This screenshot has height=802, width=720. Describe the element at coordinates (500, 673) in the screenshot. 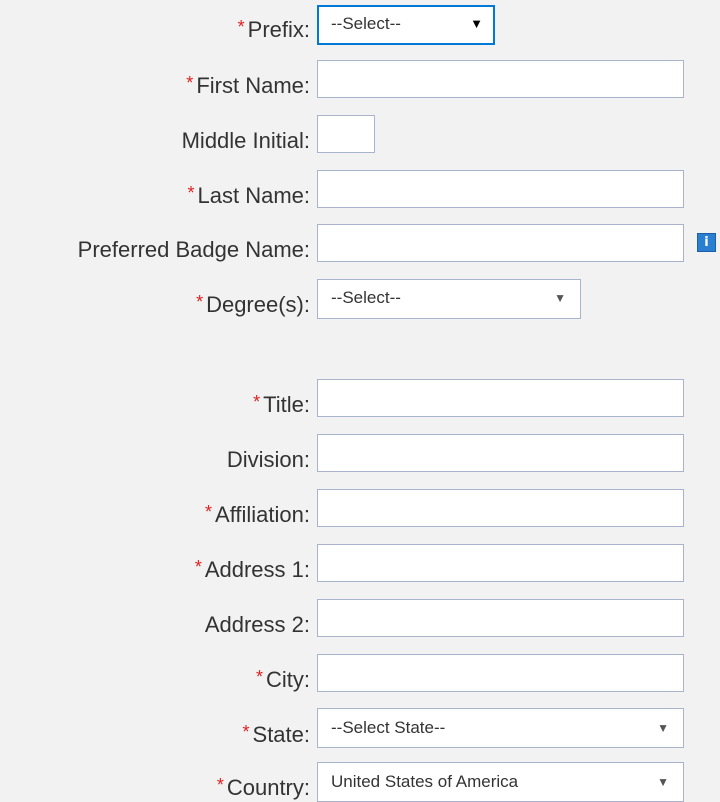

I see `city-input` at that location.